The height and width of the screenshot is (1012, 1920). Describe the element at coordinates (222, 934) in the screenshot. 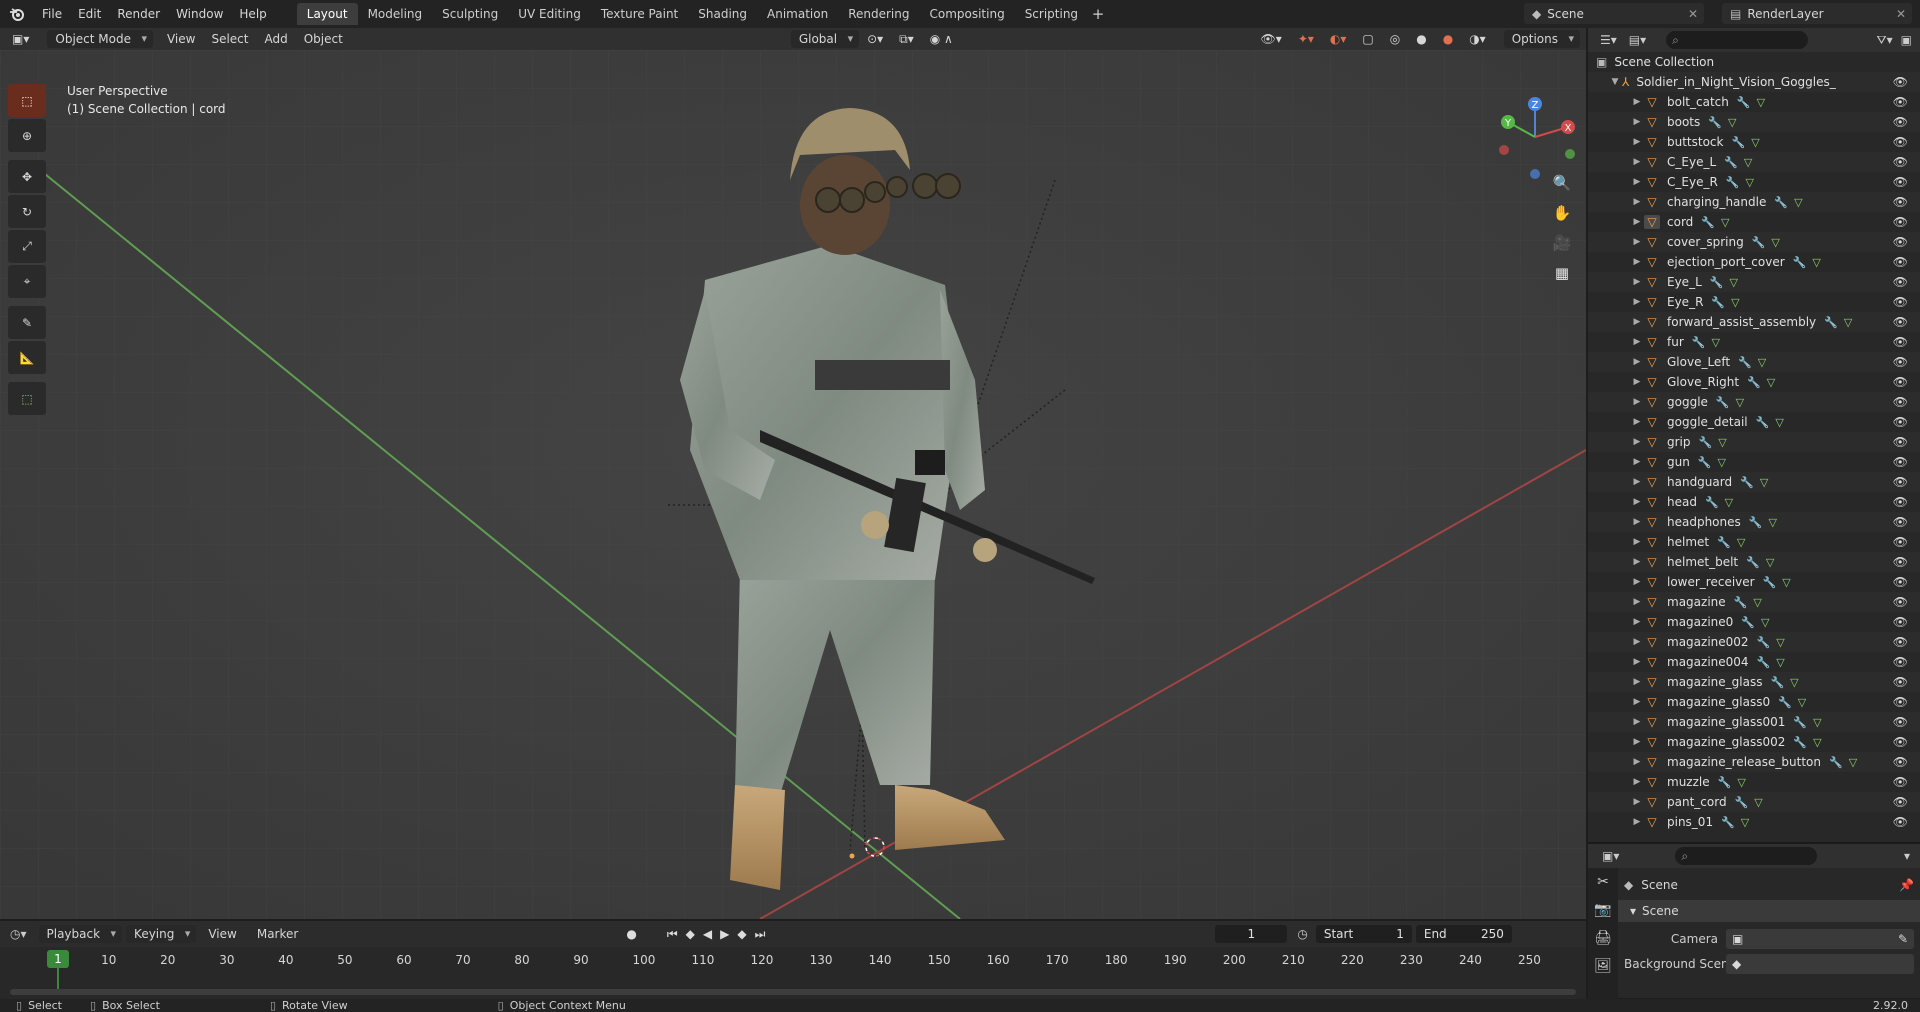

I see `timeline-menu-view: View` at that location.